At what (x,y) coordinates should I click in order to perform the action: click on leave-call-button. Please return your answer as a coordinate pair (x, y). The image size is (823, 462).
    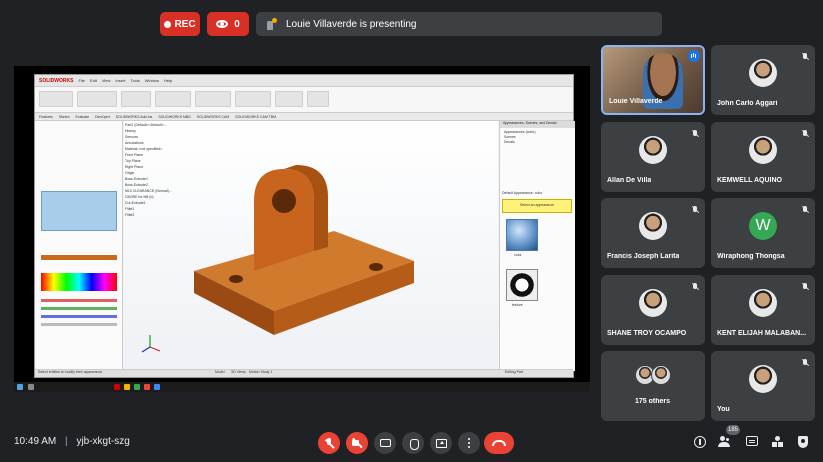
    Looking at the image, I should click on (499, 443).